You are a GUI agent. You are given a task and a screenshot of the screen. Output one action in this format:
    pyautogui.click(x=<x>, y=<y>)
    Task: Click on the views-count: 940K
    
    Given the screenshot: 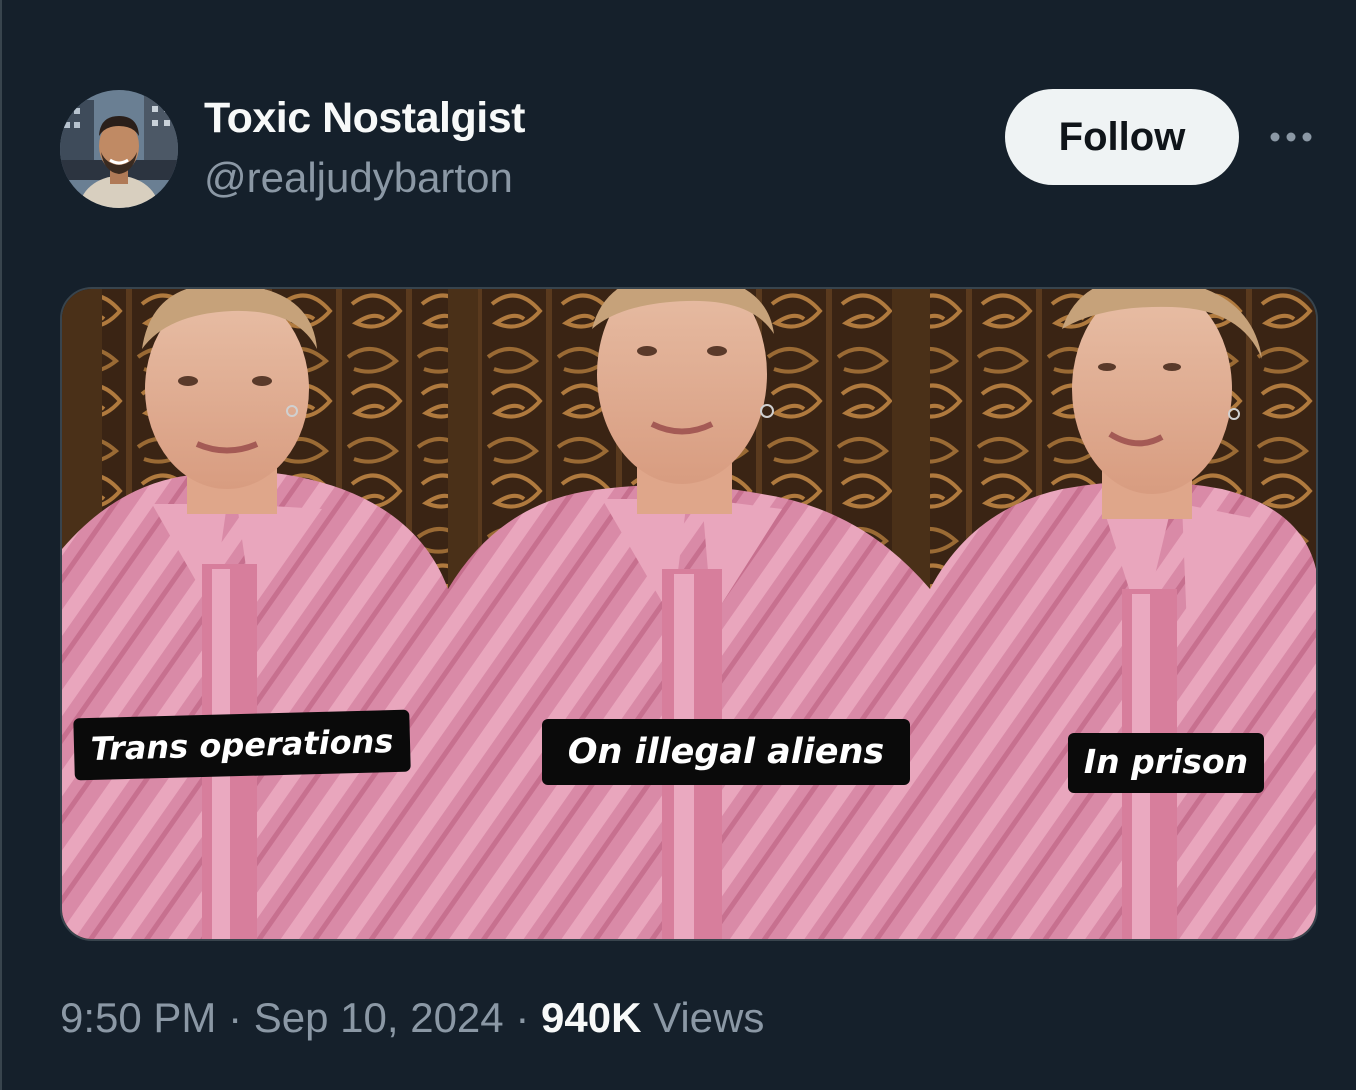 What is the action you would take?
    pyautogui.click(x=591, y=1017)
    